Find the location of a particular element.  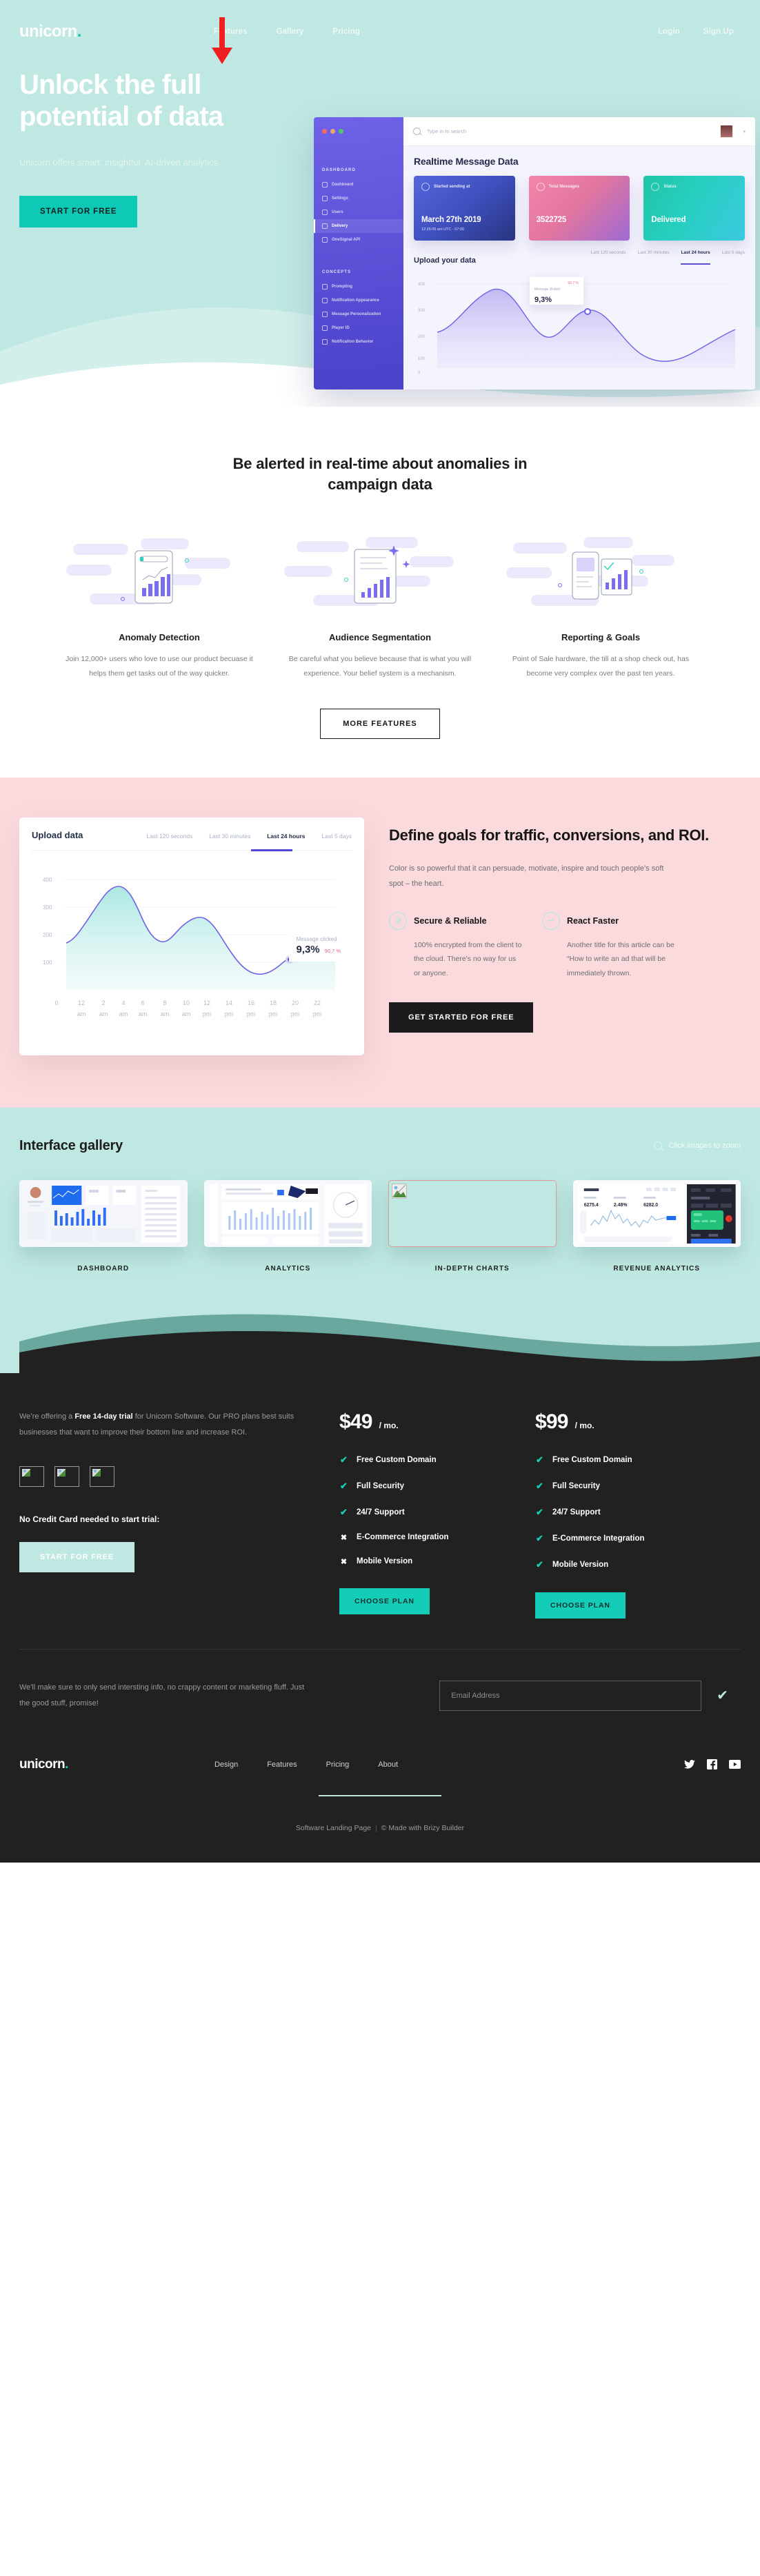

footer-link-design: Design is located at coordinates (226, 1765).